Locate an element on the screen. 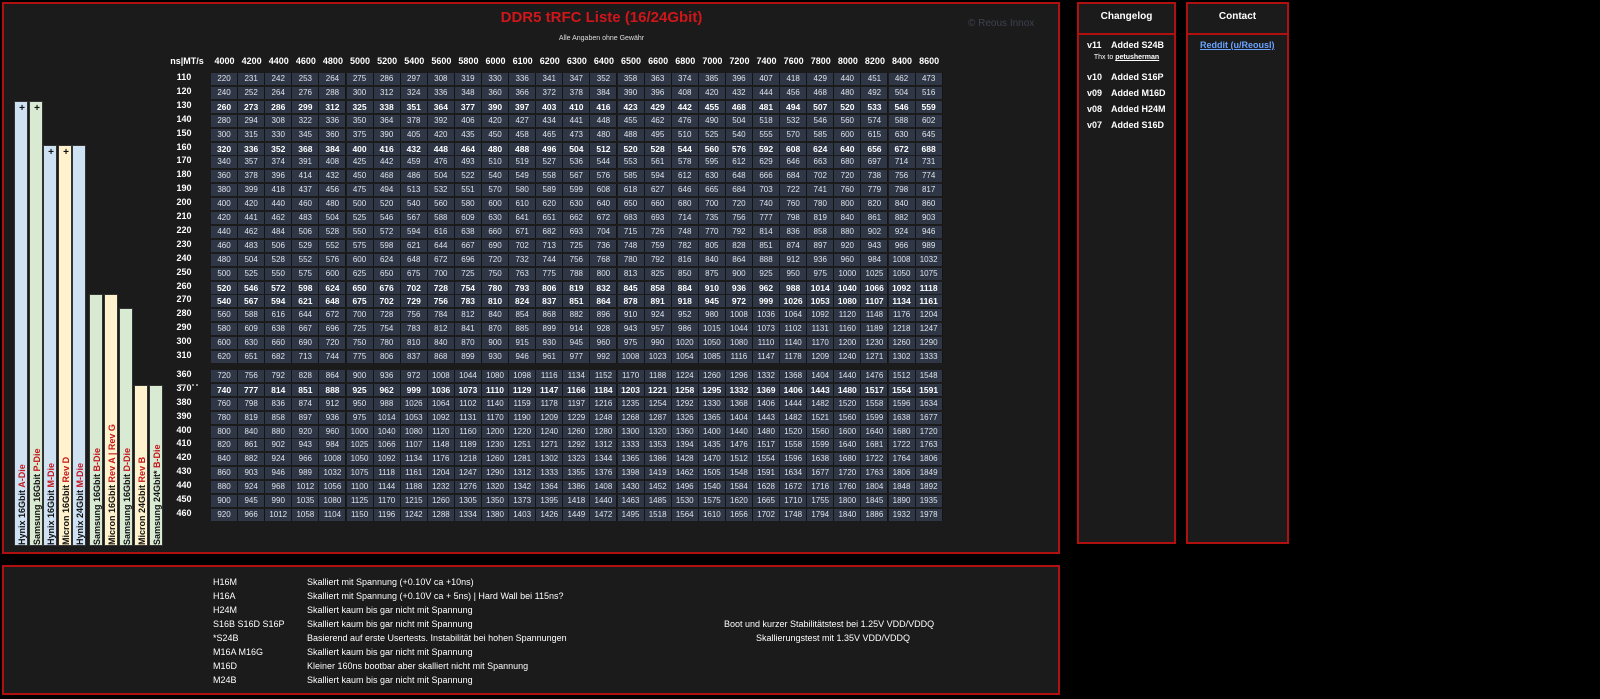 This screenshot has width=1600, height=699. table-cell: 594 is located at coordinates (279, 301).